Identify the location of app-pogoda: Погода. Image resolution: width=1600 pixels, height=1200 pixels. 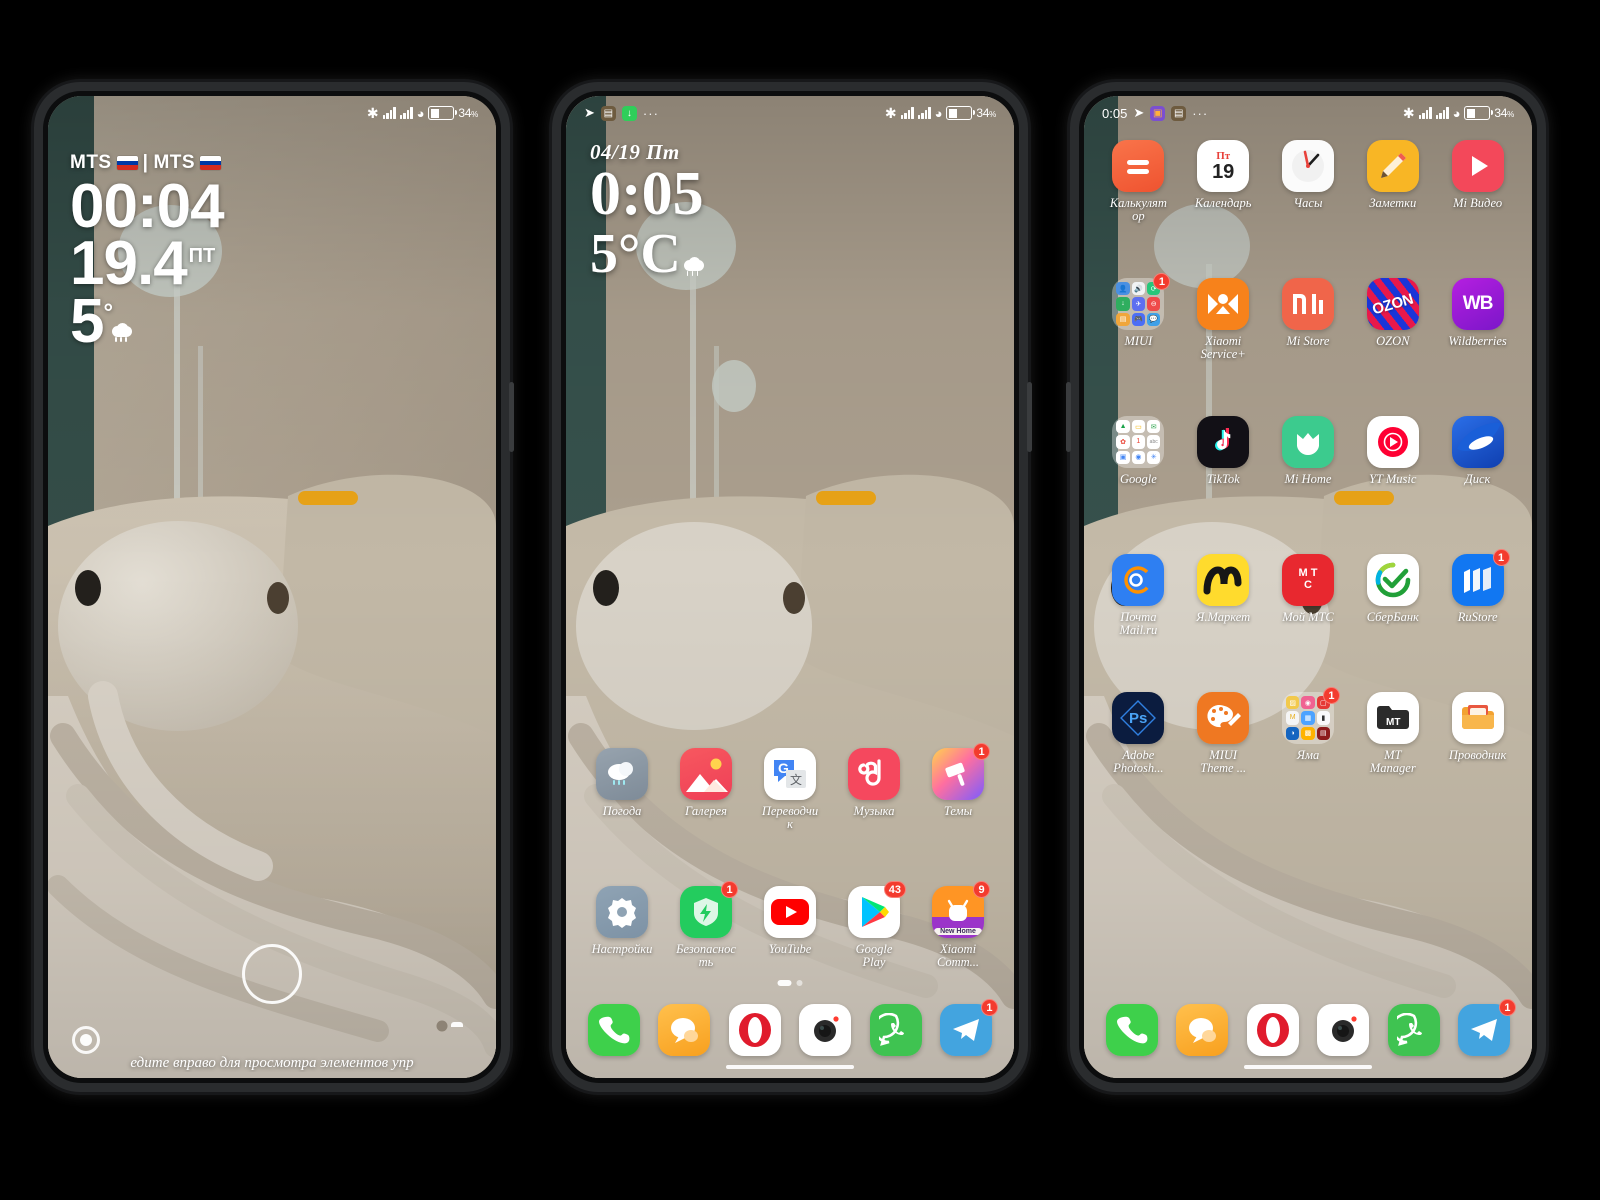
(622, 790).